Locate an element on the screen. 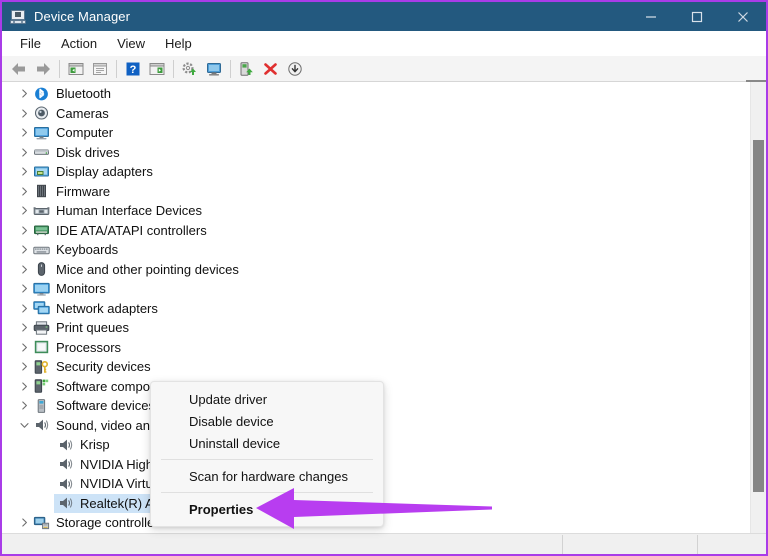  tree-row-human-interface-devices: Human Interface Devices is located at coordinates (372, 211).